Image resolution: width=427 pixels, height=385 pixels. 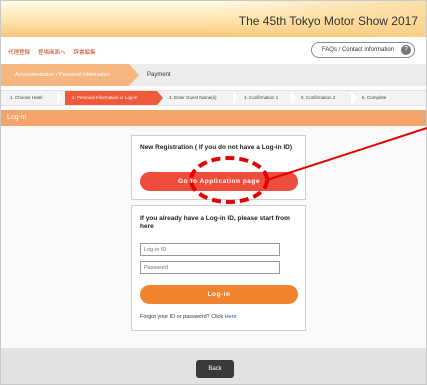 I want to click on login-id-input, so click(x=210, y=249).